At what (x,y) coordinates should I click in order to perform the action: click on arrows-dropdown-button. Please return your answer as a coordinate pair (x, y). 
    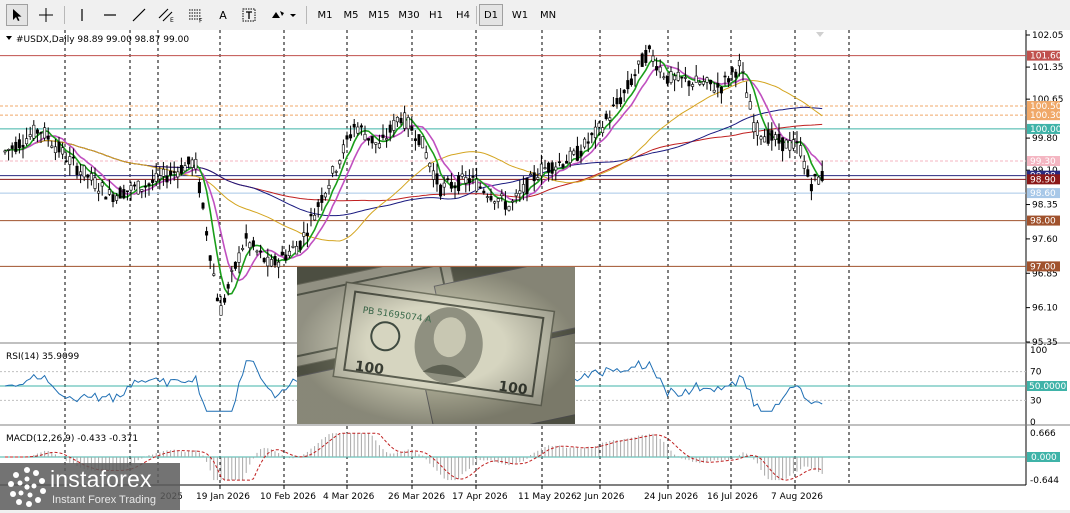
    Looking at the image, I should click on (283, 15).